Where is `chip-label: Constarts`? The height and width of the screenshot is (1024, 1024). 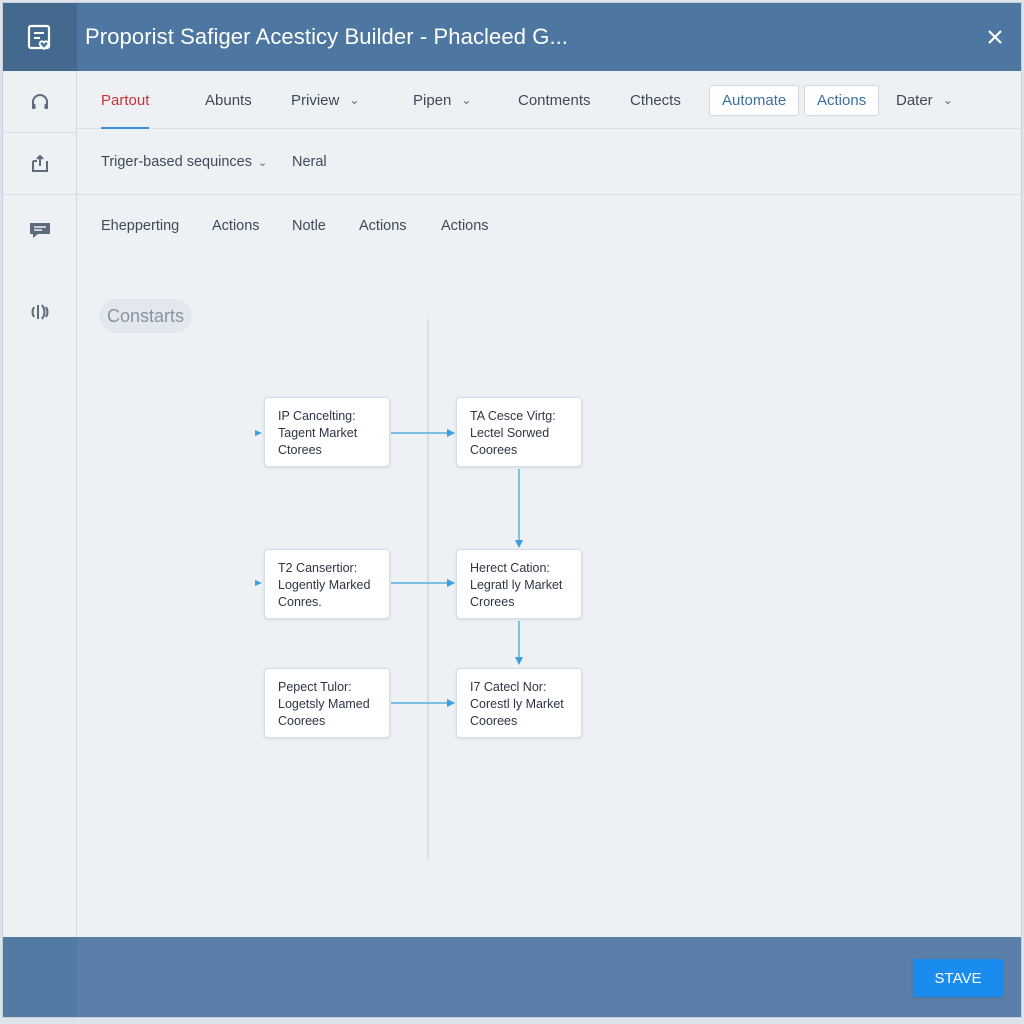 chip-label: Constarts is located at coordinates (146, 315).